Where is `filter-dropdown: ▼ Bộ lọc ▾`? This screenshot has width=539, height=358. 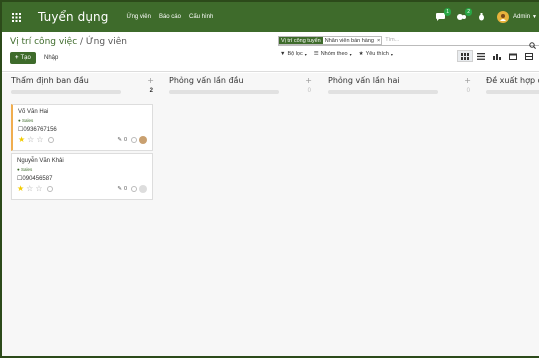 filter-dropdown: ▼ Bộ lọc ▾ is located at coordinates (293, 54).